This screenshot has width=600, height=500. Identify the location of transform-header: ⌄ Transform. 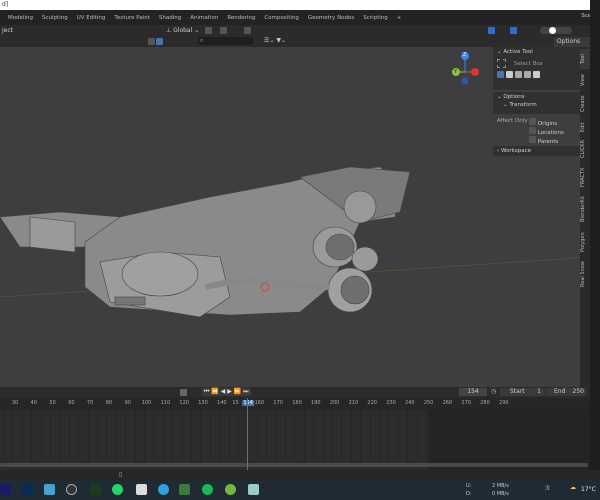
(539, 105).